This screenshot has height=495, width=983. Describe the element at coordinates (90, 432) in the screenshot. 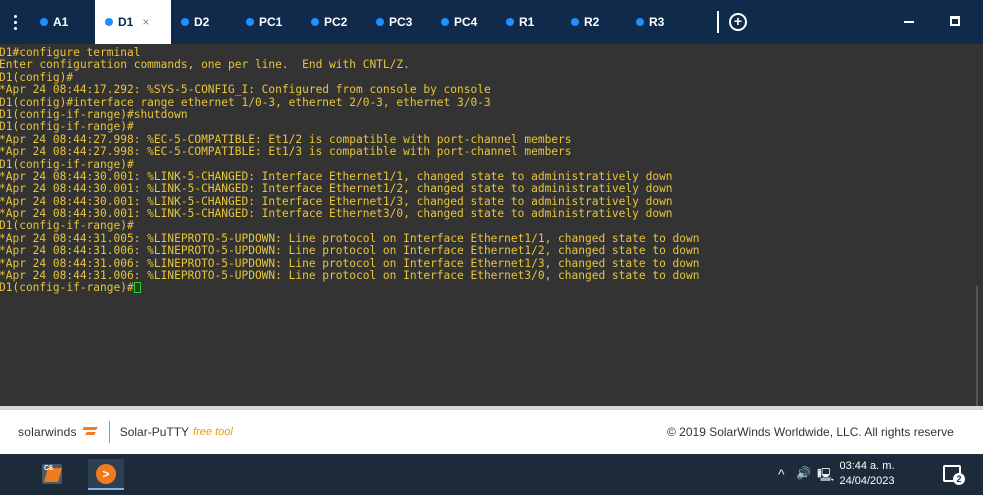

I see `brand-mark-icon` at that location.